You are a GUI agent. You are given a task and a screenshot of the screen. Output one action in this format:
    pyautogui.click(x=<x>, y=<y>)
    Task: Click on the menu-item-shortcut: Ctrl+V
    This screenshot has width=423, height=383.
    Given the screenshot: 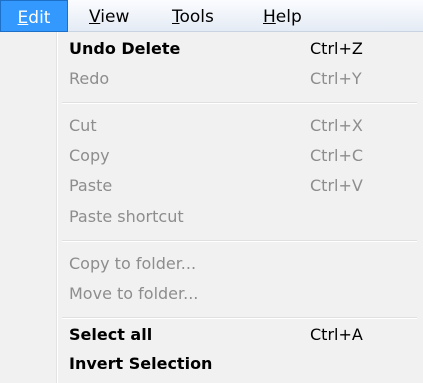 What is the action you would take?
    pyautogui.click(x=336, y=185)
    